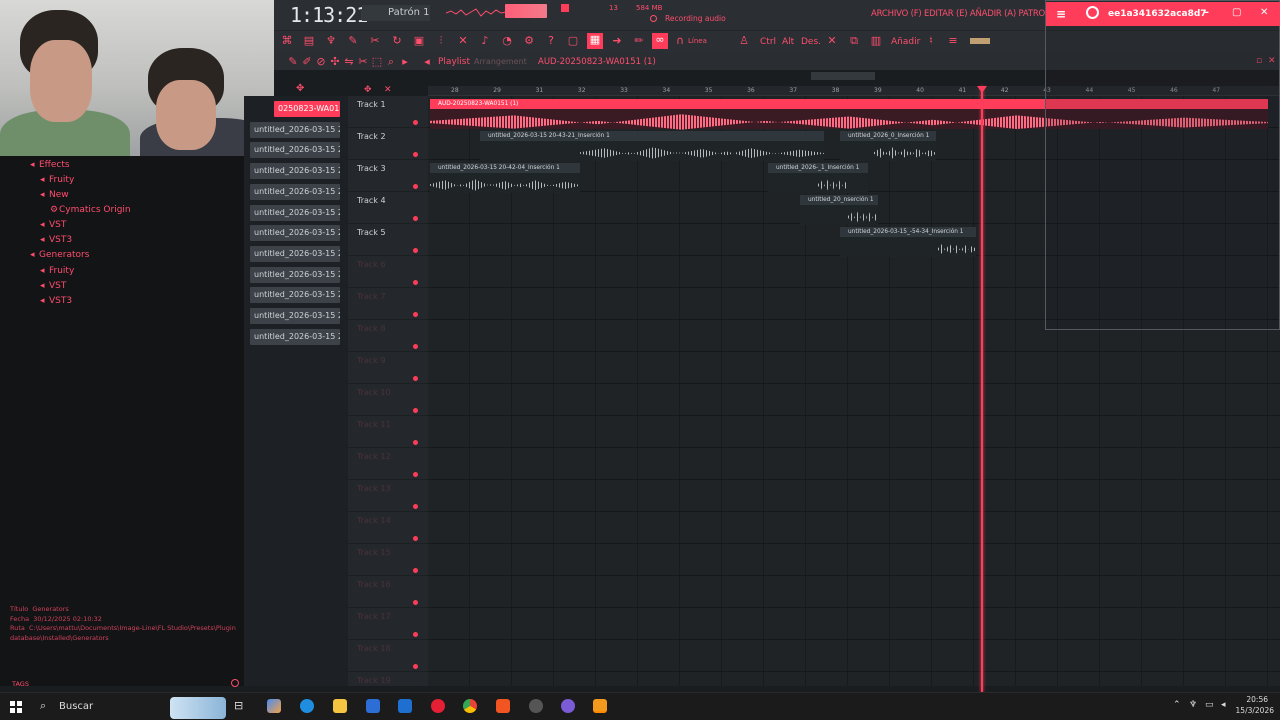 The image size is (1280, 720). What do you see at coordinates (551, 41) in the screenshot?
I see `help-icon: ?` at bounding box center [551, 41].